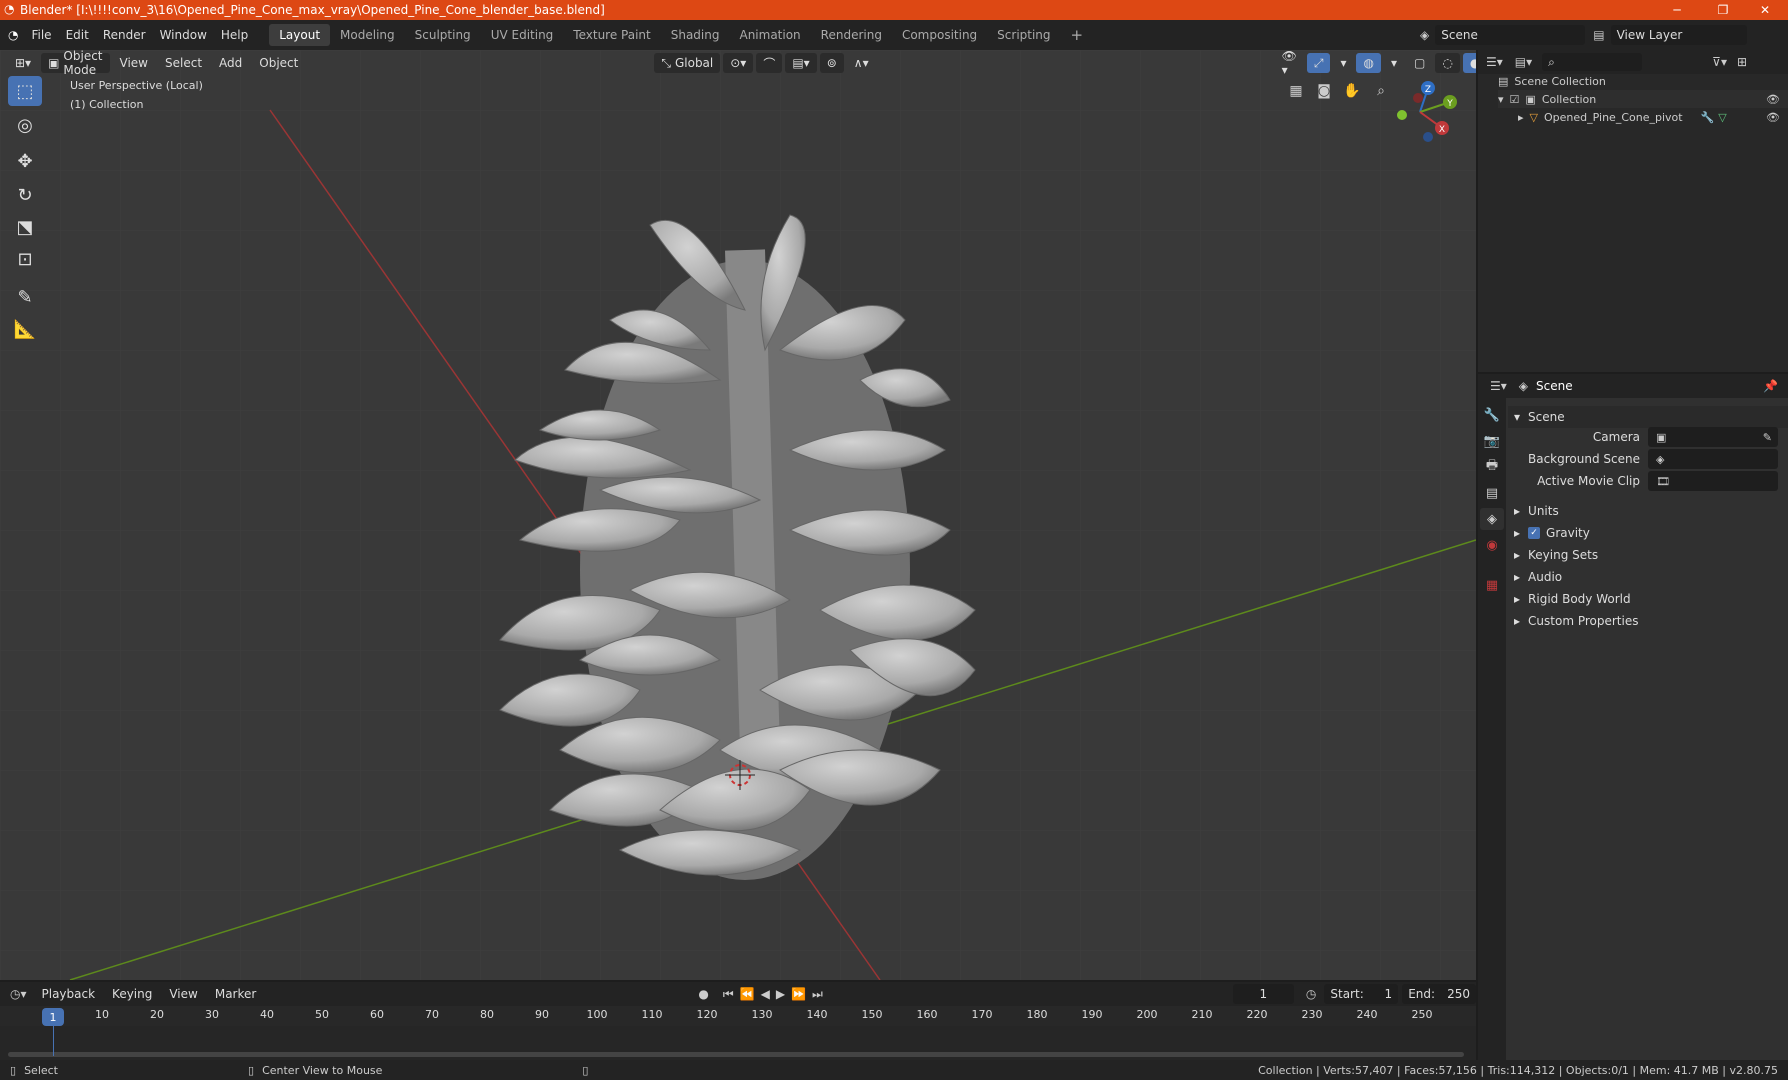  What do you see at coordinates (1498, 386) in the screenshot?
I see `properties-editor-icon: ☰▾` at bounding box center [1498, 386].